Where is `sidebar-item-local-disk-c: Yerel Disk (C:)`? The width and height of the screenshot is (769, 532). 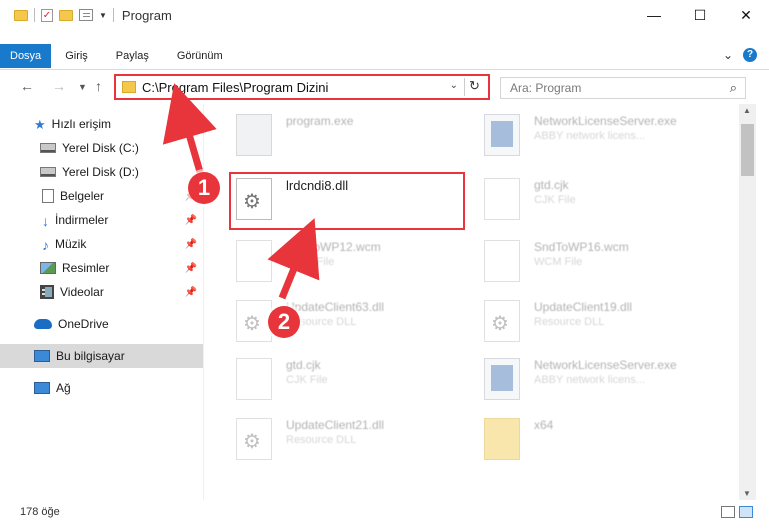
sidebar-item-local-disk-c: Yerel Disk (C:) is located at coordinates (101, 148).